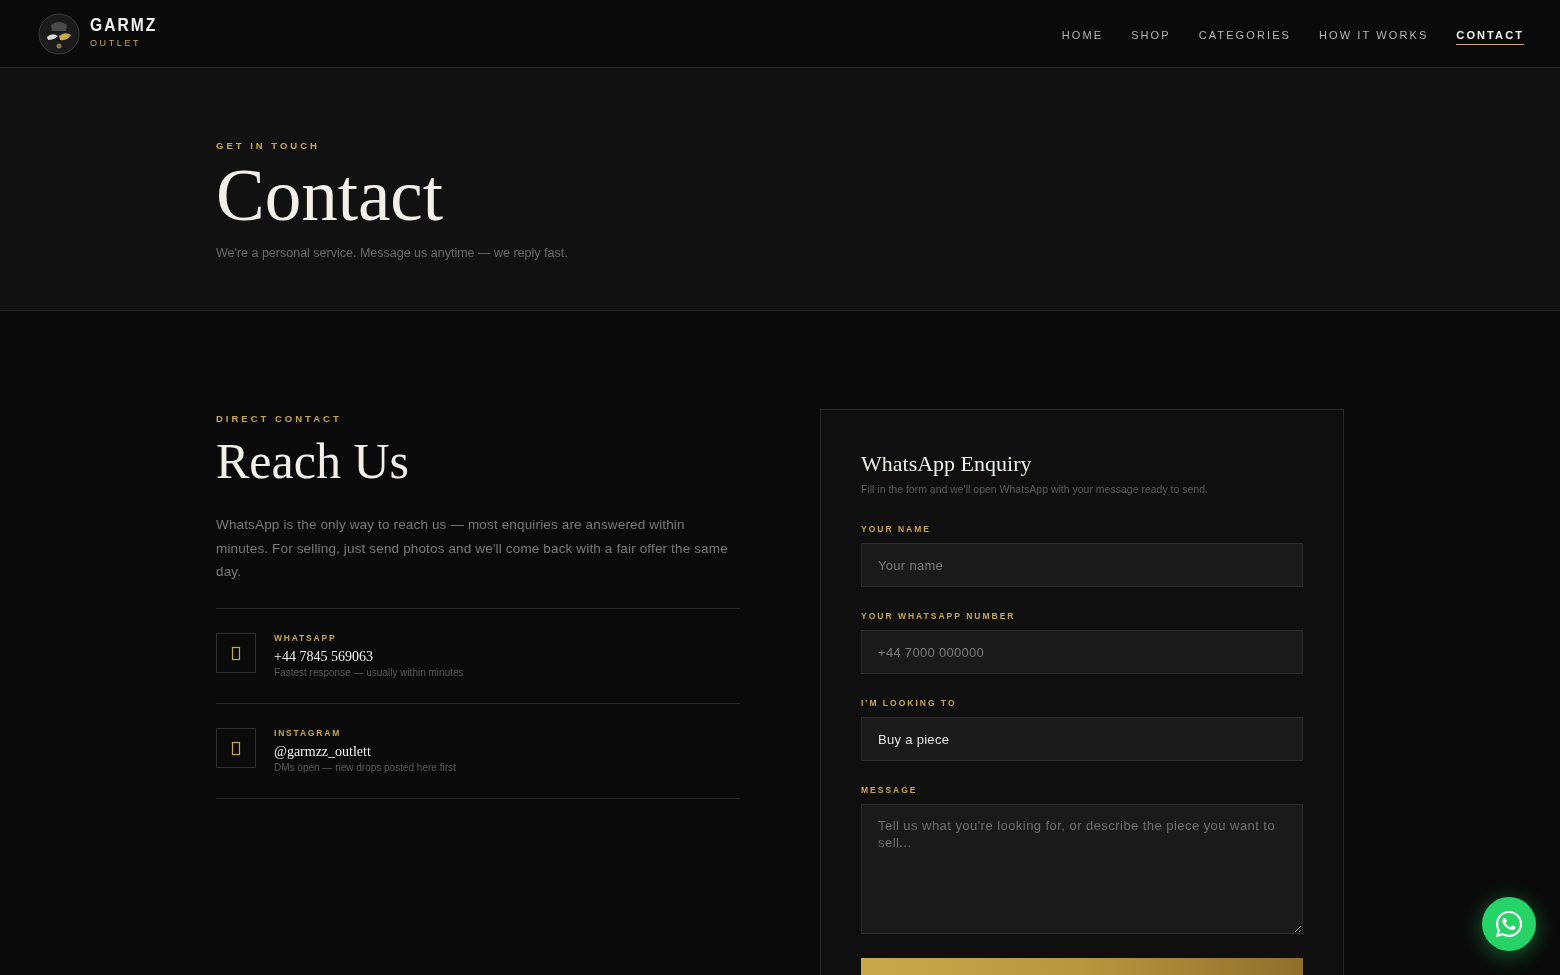 This screenshot has width=1560, height=975. I want to click on hero-subtitle: We're a personal service. Message us anytime — we reply fast., so click(392, 253).